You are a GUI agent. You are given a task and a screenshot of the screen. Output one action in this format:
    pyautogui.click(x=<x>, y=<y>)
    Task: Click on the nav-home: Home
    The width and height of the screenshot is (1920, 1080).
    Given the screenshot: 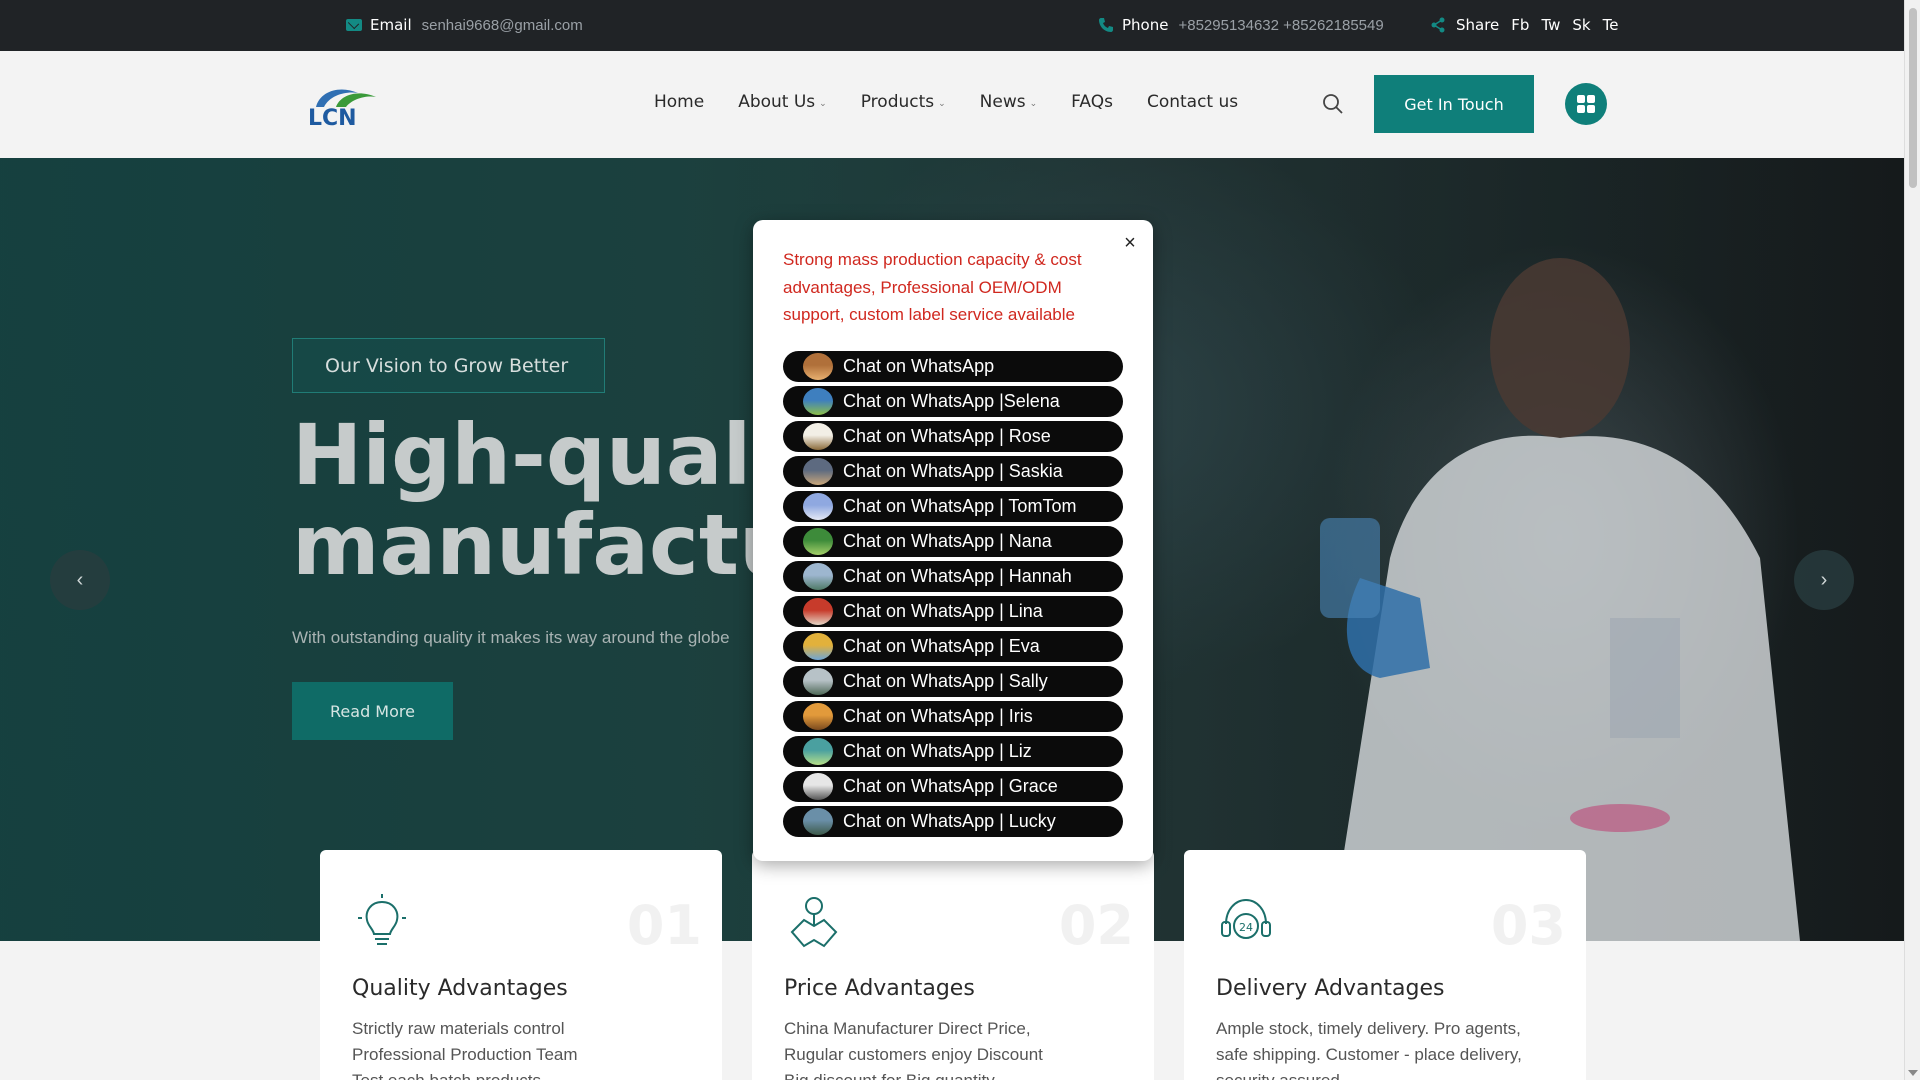 What is the action you would take?
    pyautogui.click(x=679, y=102)
    